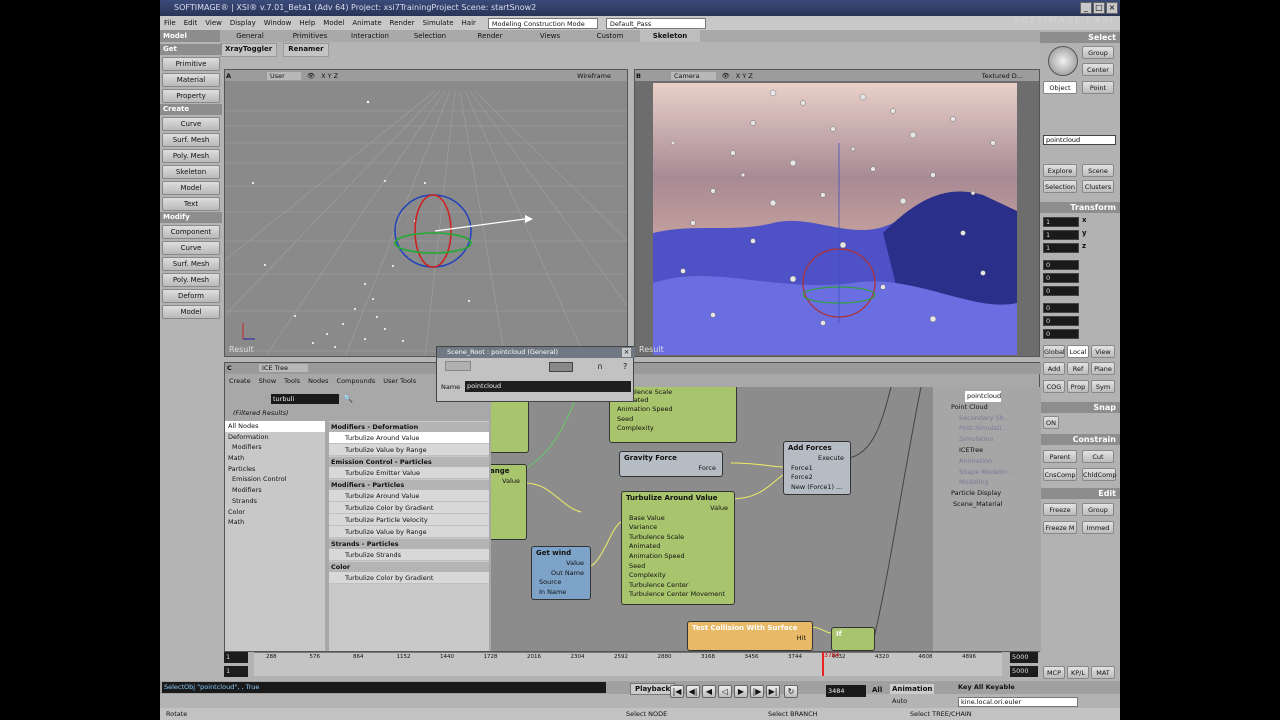 The height and width of the screenshot is (720, 1280). I want to click on ice-node-list-item: Turbulize Value by Range, so click(409, 532).